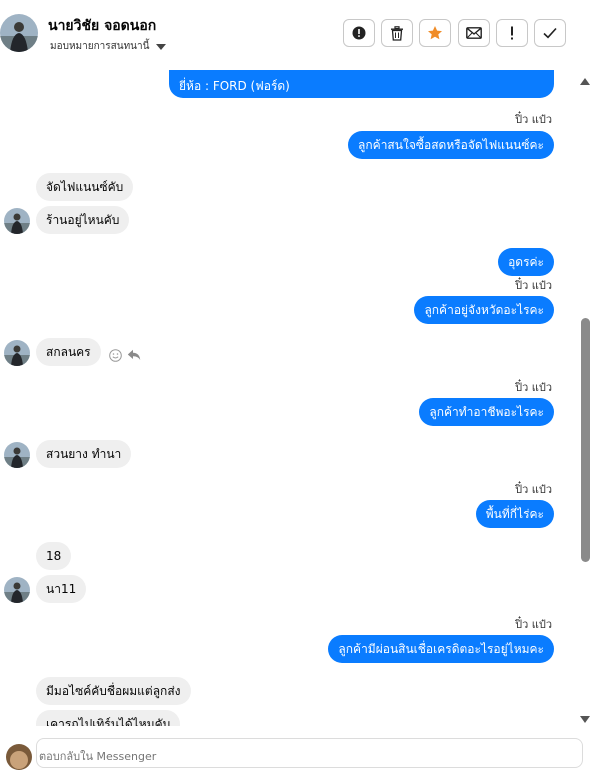  I want to click on report-button, so click(359, 33).